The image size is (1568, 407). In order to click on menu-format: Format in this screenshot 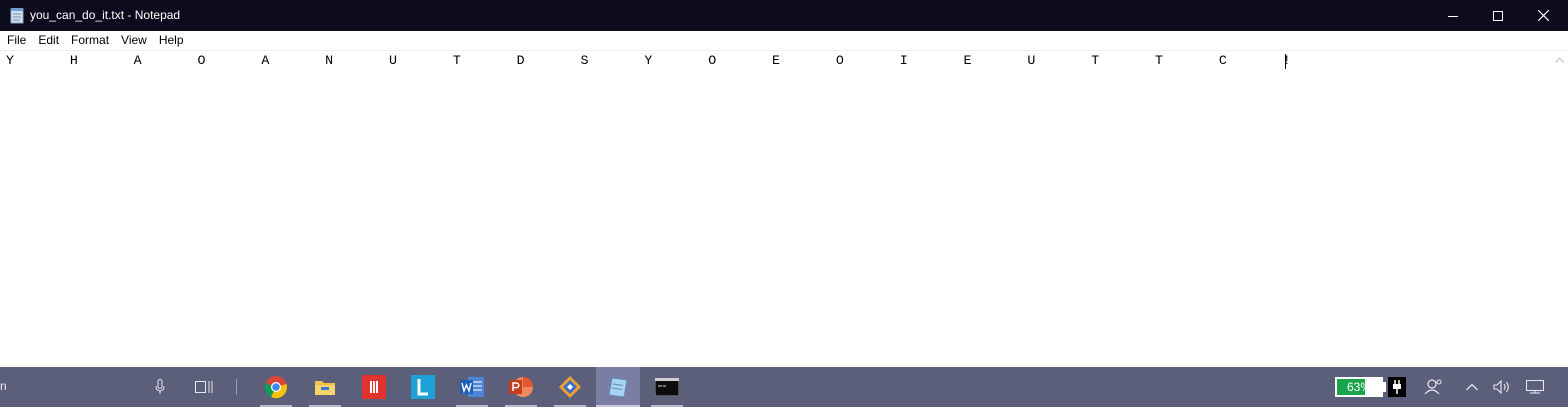, I will do `click(90, 40)`.